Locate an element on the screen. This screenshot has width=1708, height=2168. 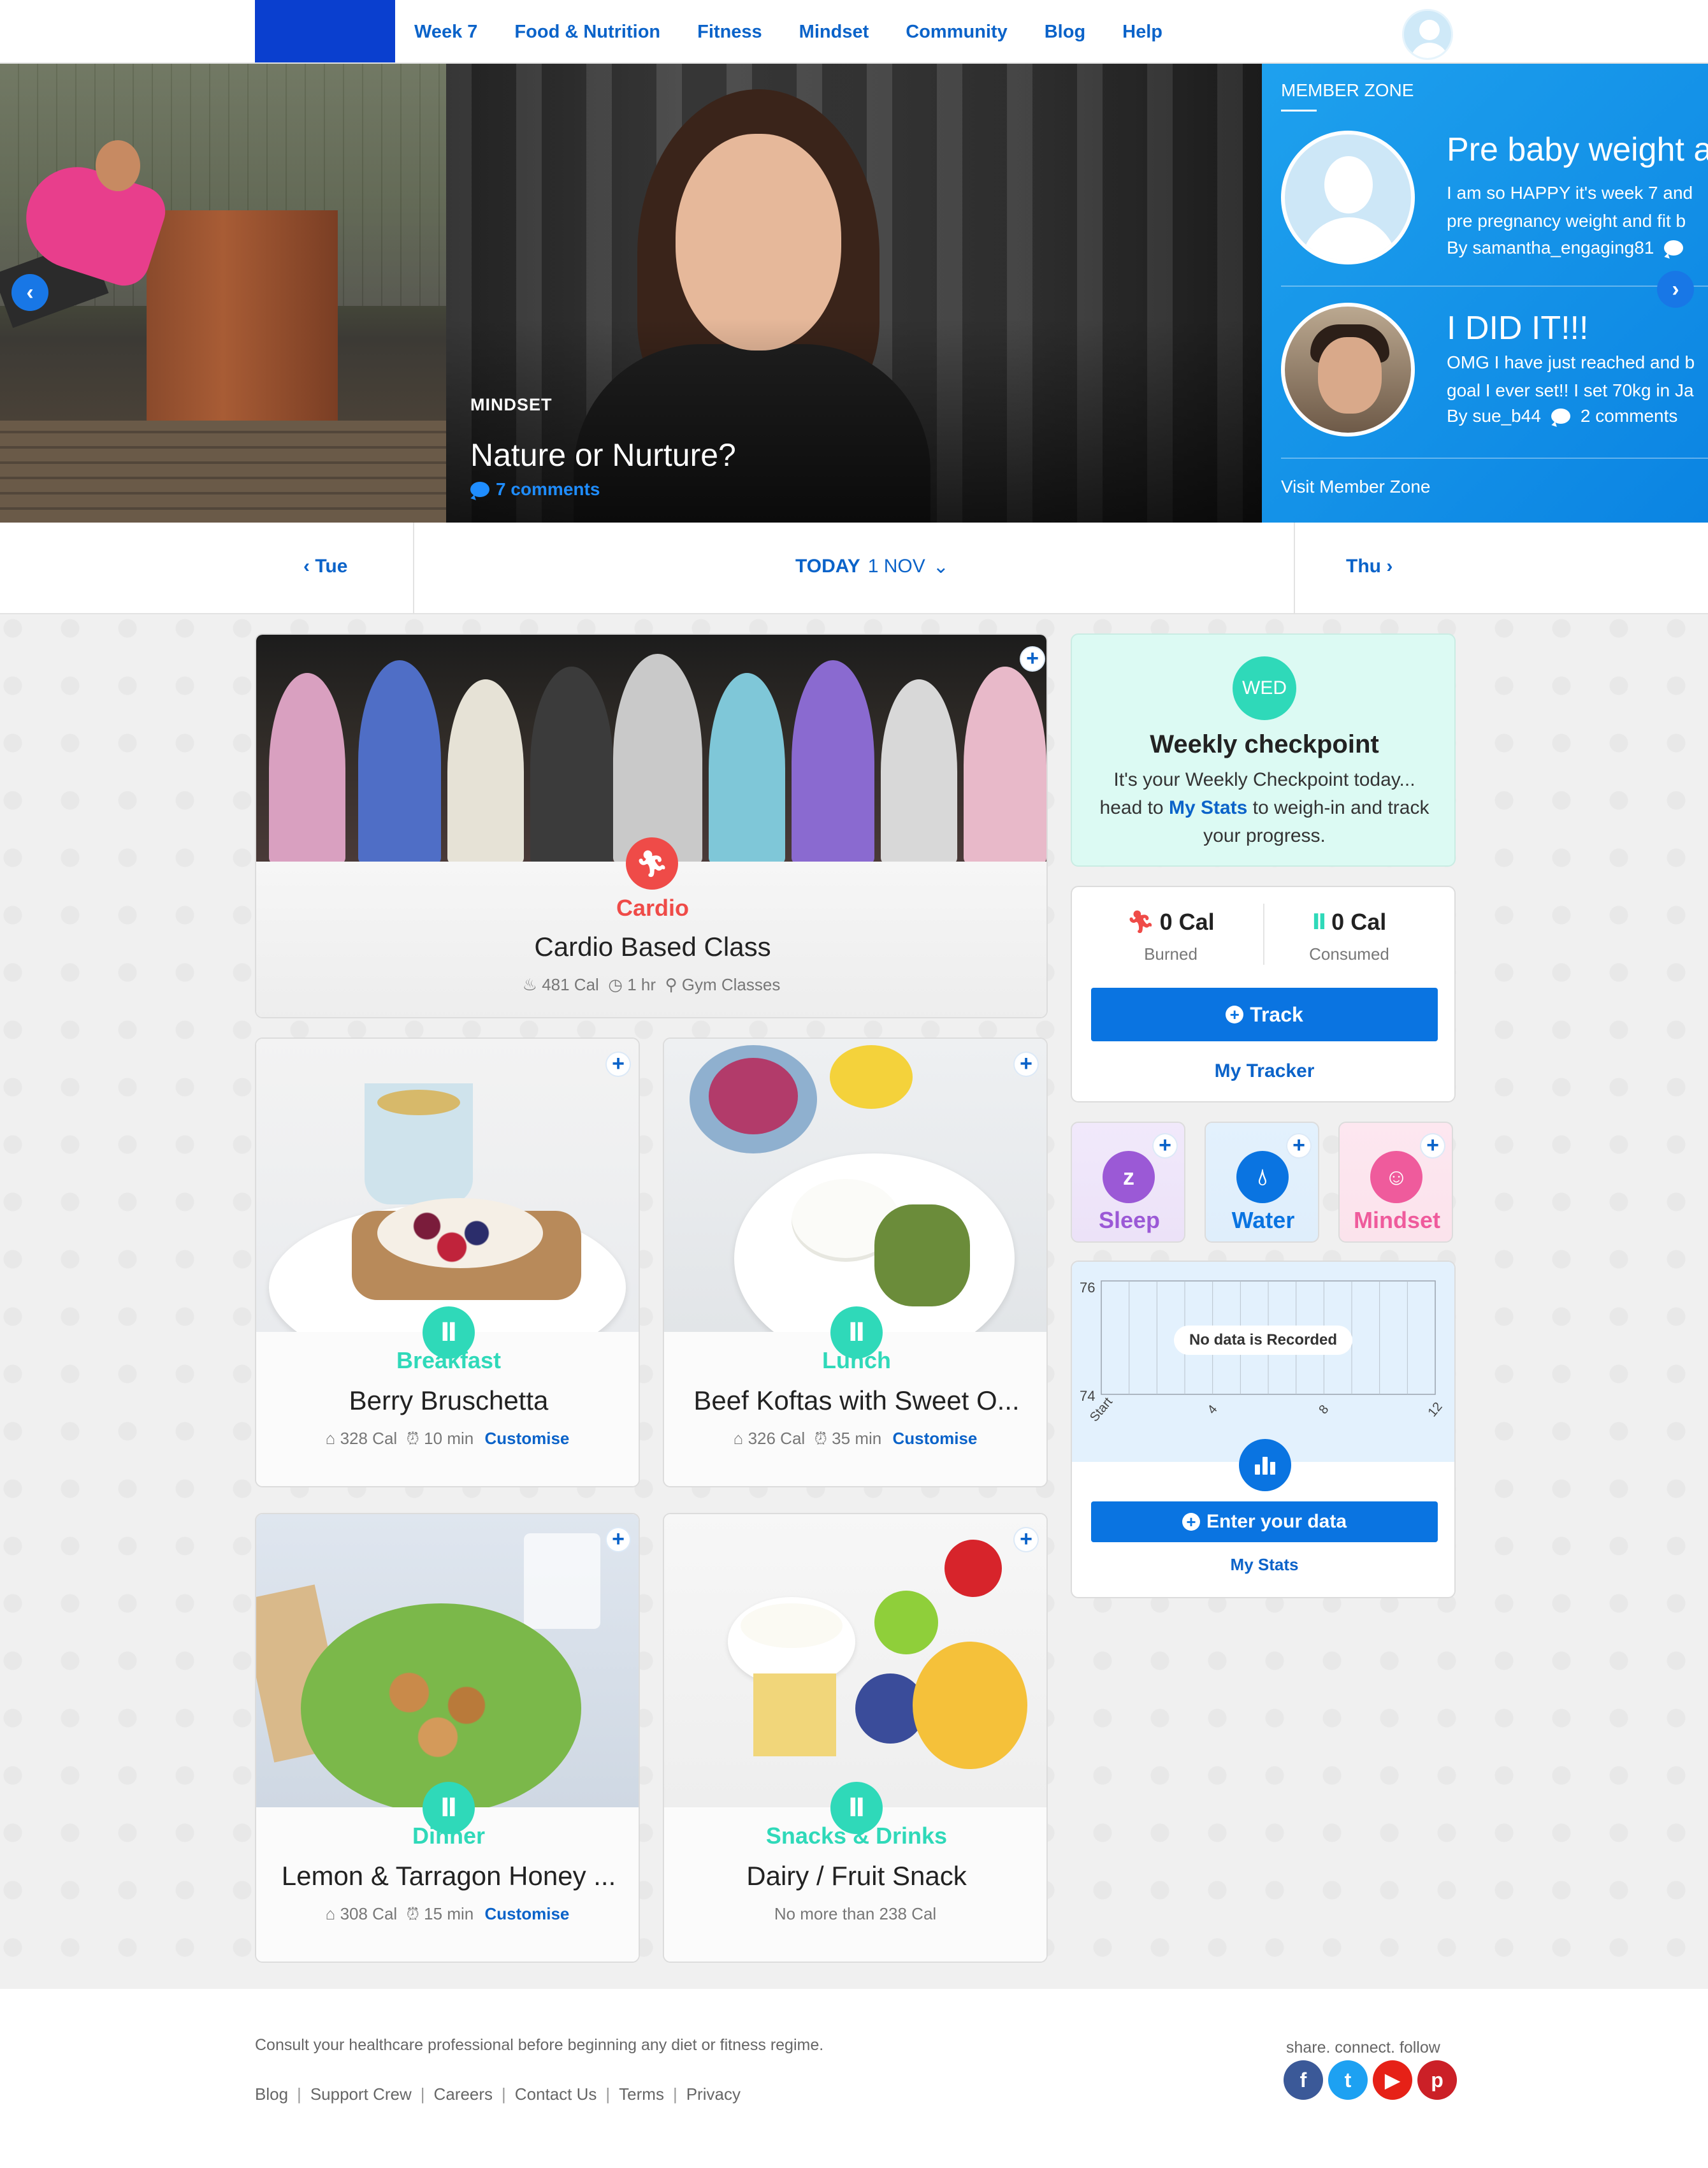
post-comments: 2 comments is located at coordinates (1629, 416).